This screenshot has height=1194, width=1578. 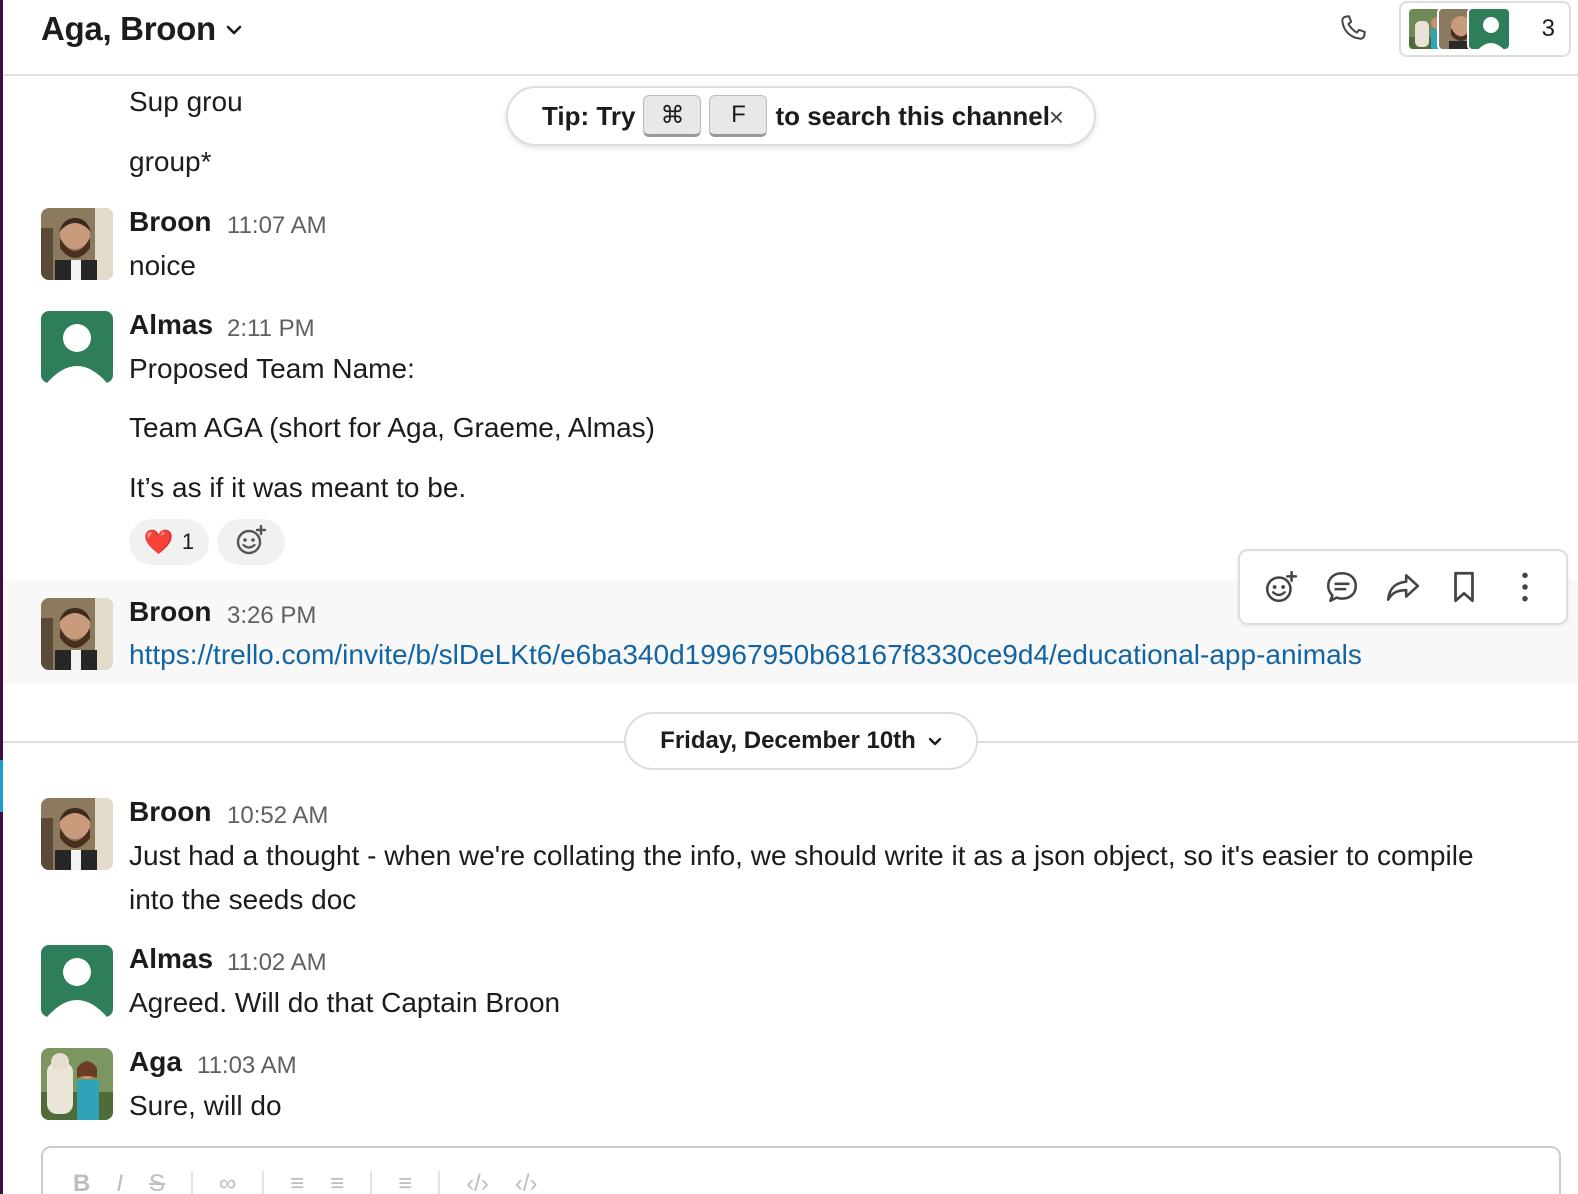 I want to click on member-count: 3, so click(x=1548, y=28).